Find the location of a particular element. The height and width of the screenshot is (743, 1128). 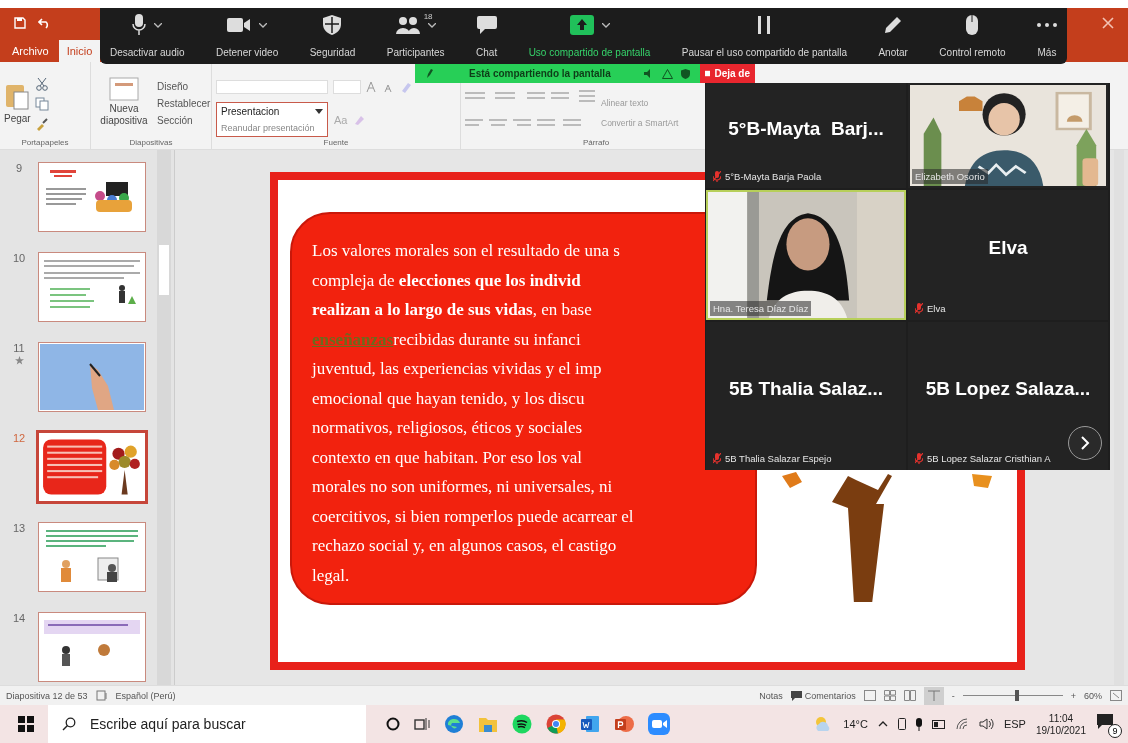

slide-text-line: compleja de elecciones que los individ is located at coordinates (446, 280).